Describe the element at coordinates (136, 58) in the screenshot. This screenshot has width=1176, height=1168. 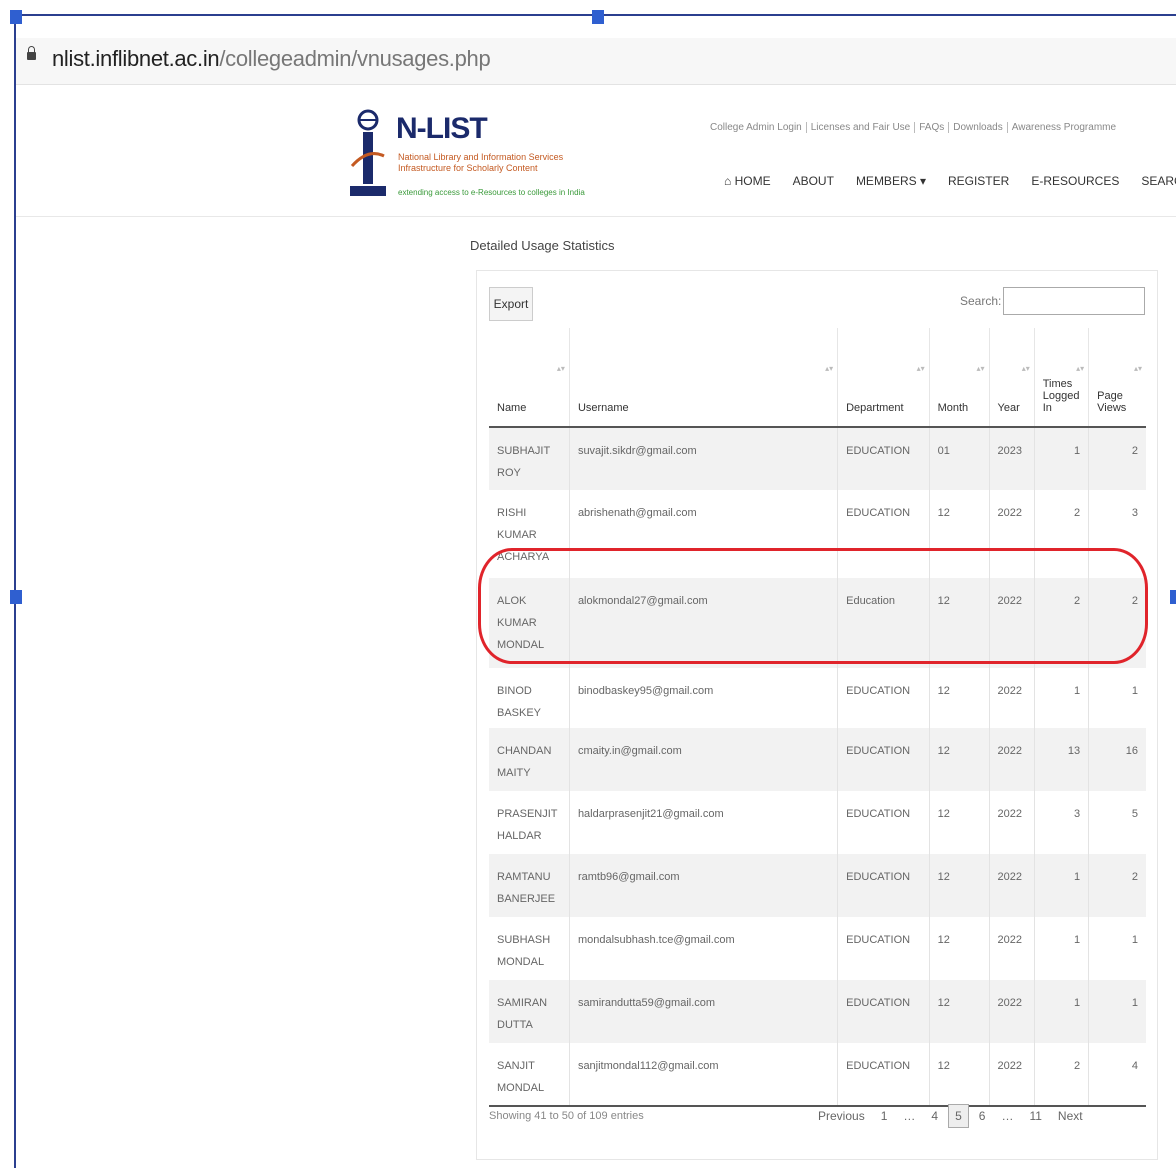
I see `url-host: nlist.inflibnet.ac.in` at that location.